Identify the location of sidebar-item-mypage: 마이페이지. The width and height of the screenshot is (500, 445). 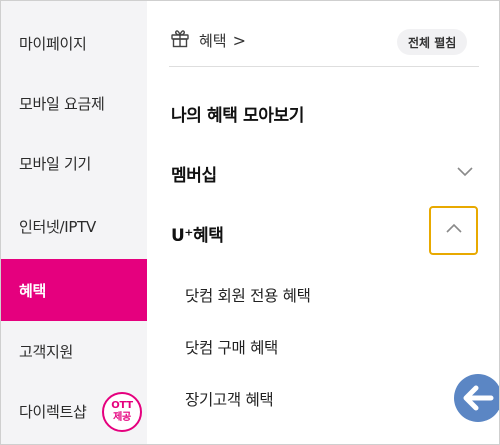
(74, 43).